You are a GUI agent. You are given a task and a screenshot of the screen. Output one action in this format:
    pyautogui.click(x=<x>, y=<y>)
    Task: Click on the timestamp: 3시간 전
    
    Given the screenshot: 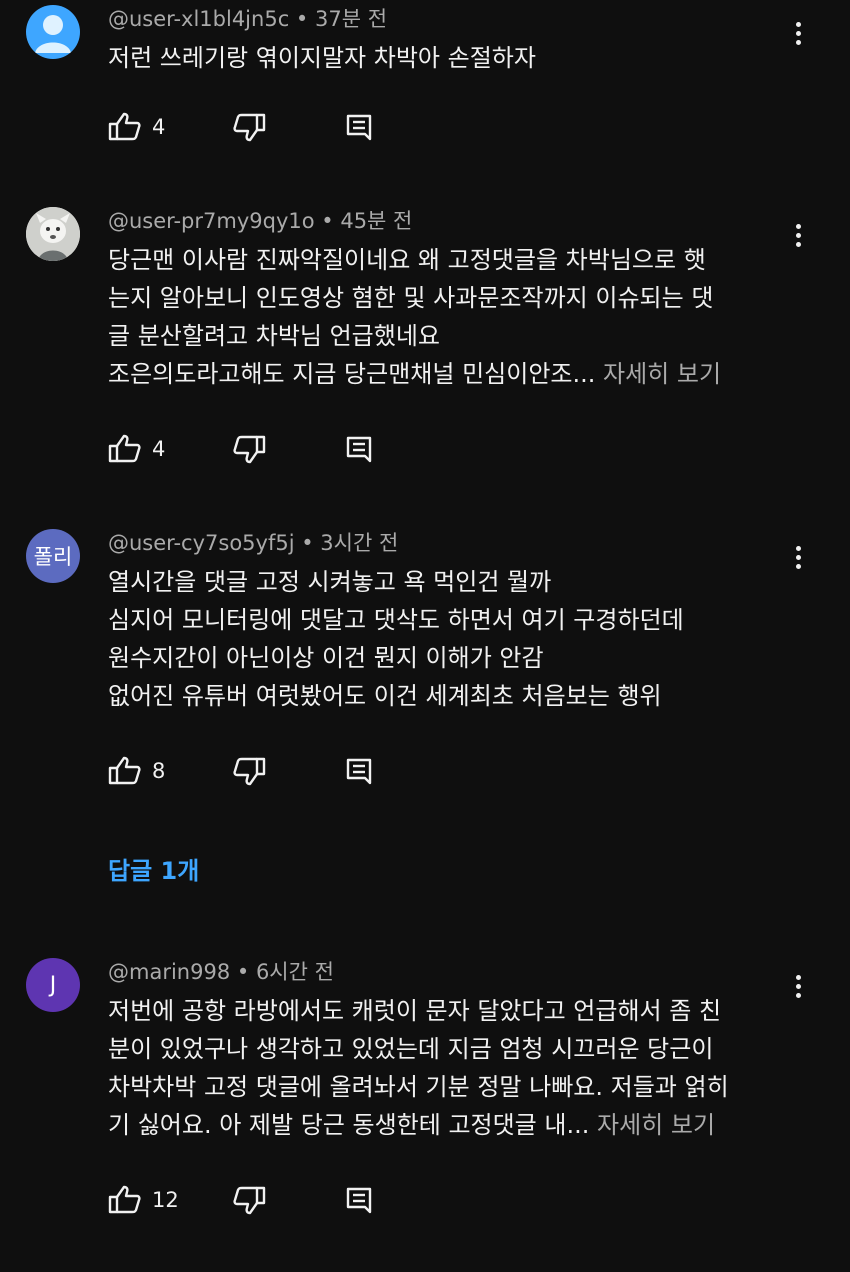 What is the action you would take?
    pyautogui.click(x=359, y=543)
    